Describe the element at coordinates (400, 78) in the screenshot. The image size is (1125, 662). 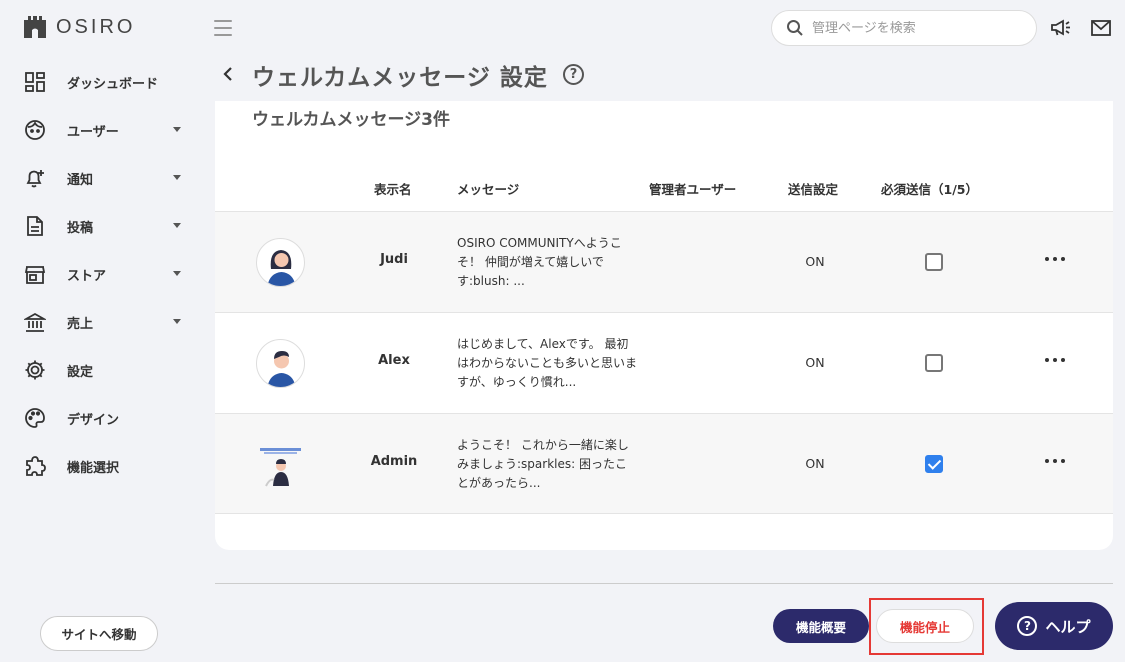
I see `page-title: ウェルカムメッセージ 設定` at that location.